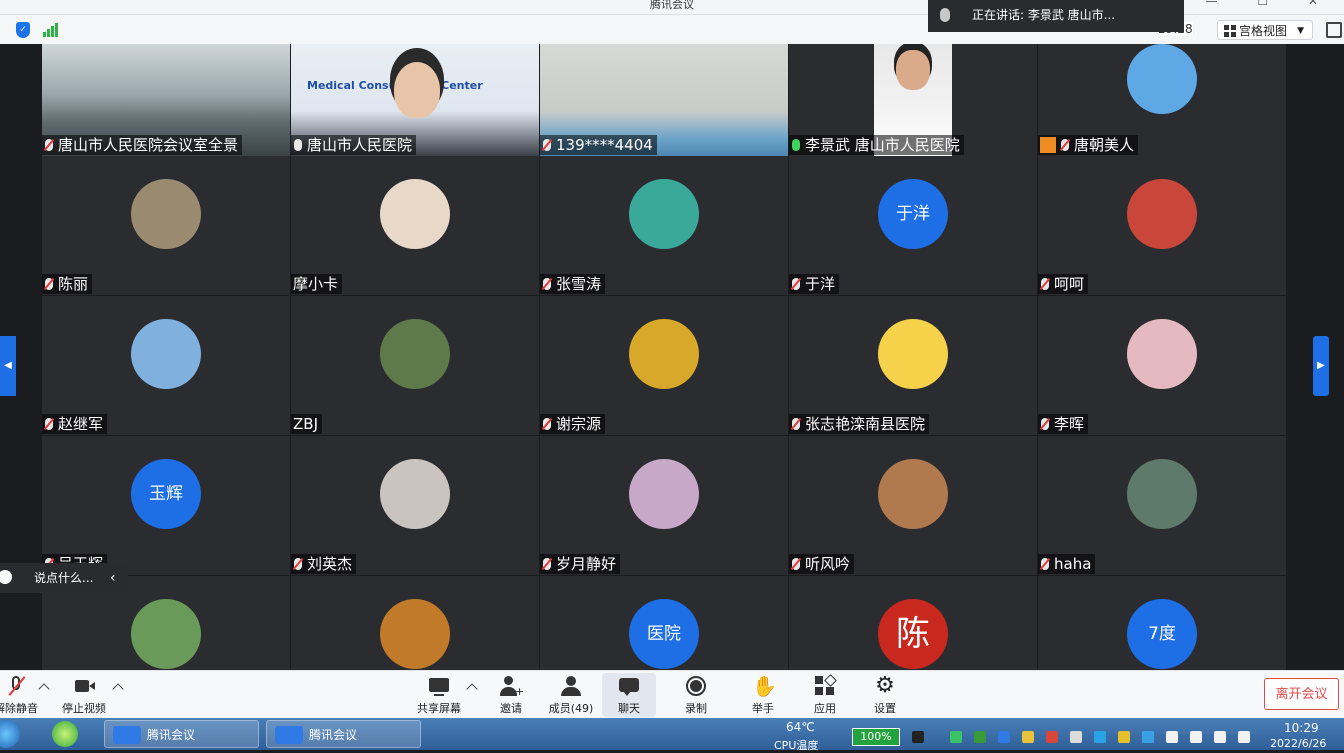 The image size is (1344, 753). I want to click on participant-tile: 陈丽, so click(166, 225).